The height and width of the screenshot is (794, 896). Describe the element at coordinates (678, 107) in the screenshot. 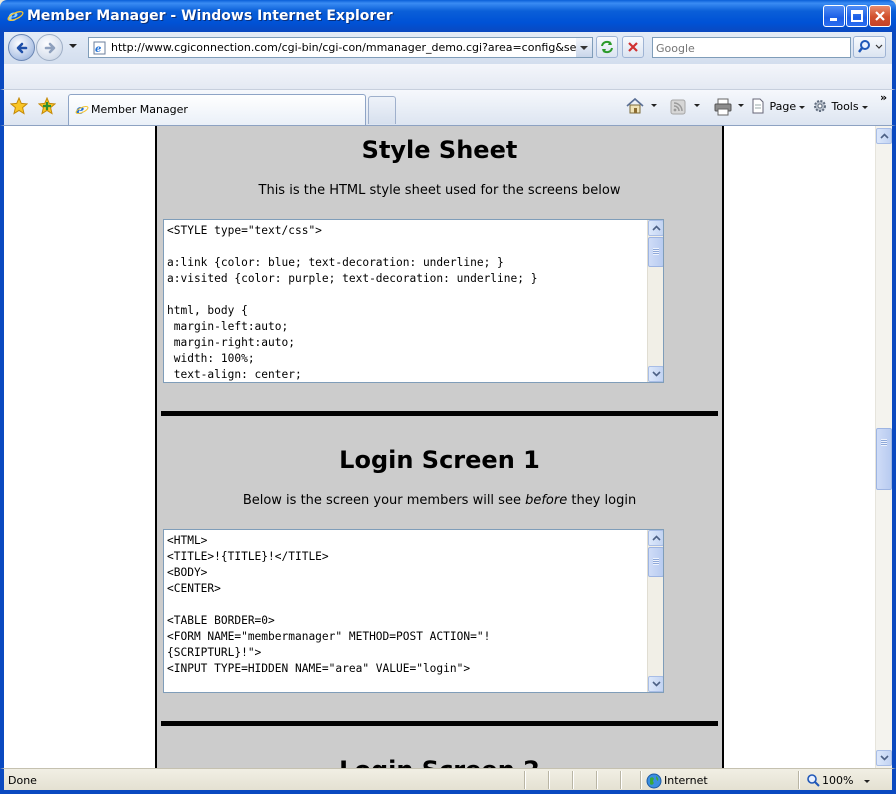

I see `feeds-icon` at that location.